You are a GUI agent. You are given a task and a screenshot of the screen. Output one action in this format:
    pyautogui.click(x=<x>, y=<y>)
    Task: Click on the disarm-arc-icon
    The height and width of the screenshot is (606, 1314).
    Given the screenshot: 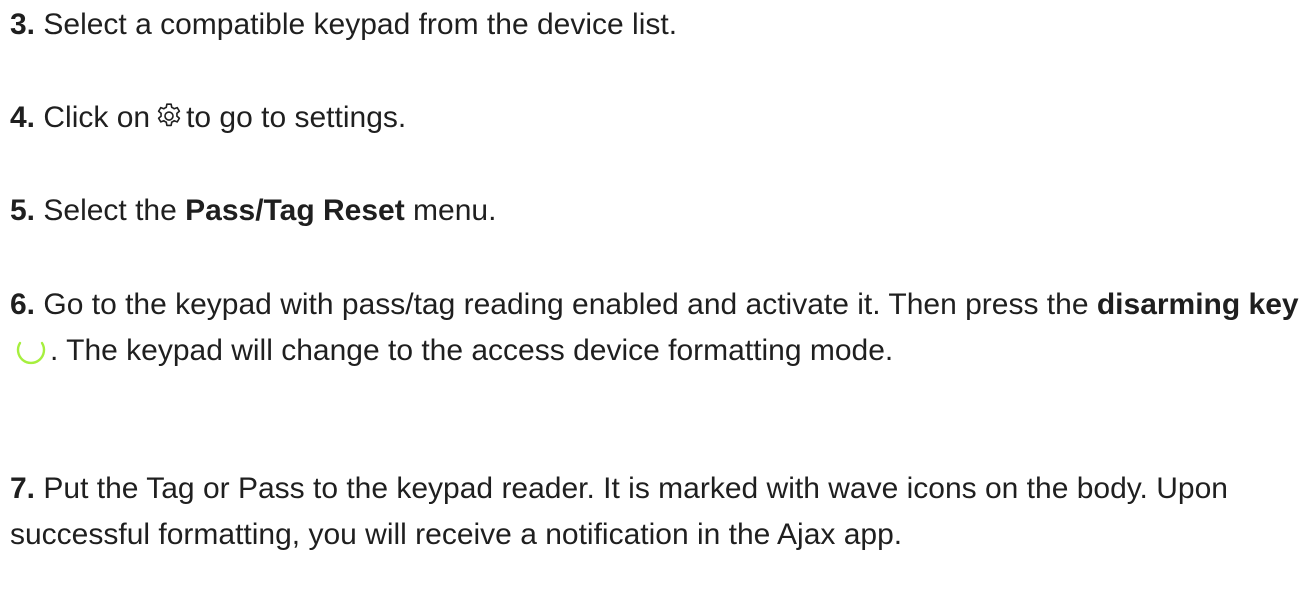 What is the action you would take?
    pyautogui.click(x=31, y=353)
    